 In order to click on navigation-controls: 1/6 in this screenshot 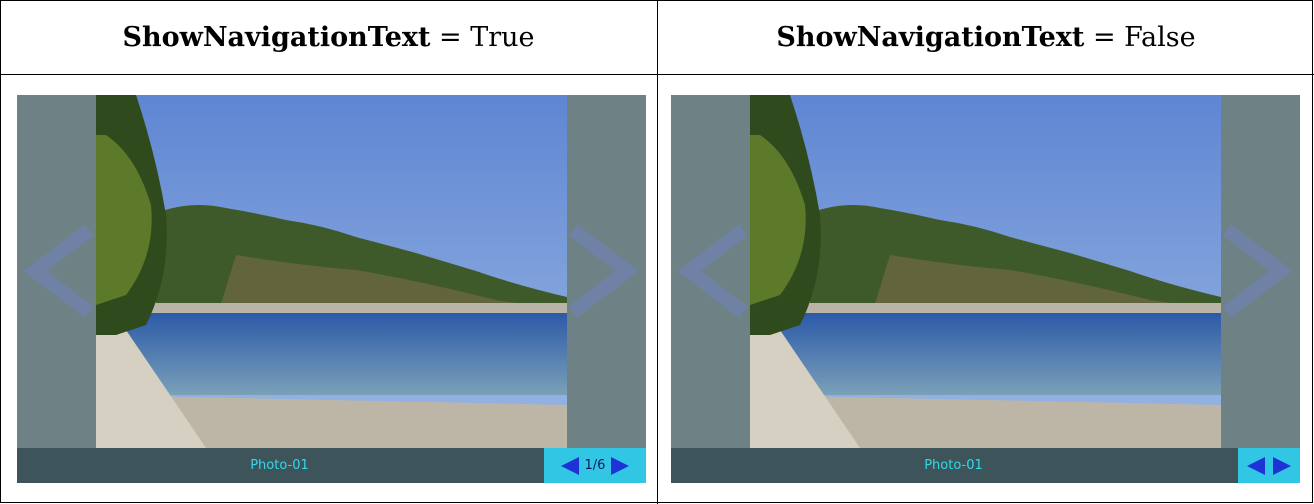, I will do `click(595, 465)`.